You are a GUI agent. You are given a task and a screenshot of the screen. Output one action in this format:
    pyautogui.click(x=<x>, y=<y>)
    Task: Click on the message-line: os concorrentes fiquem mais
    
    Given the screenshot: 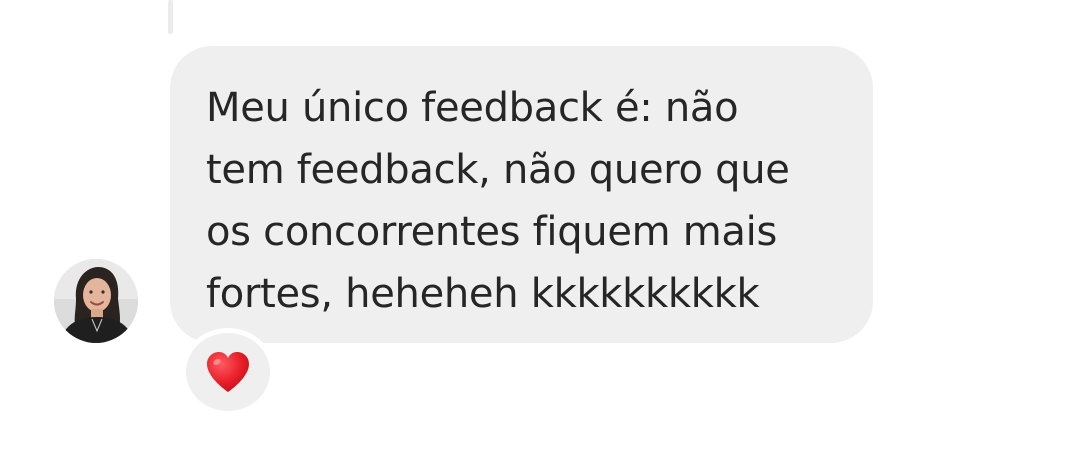 What is the action you would take?
    pyautogui.click(x=491, y=232)
    